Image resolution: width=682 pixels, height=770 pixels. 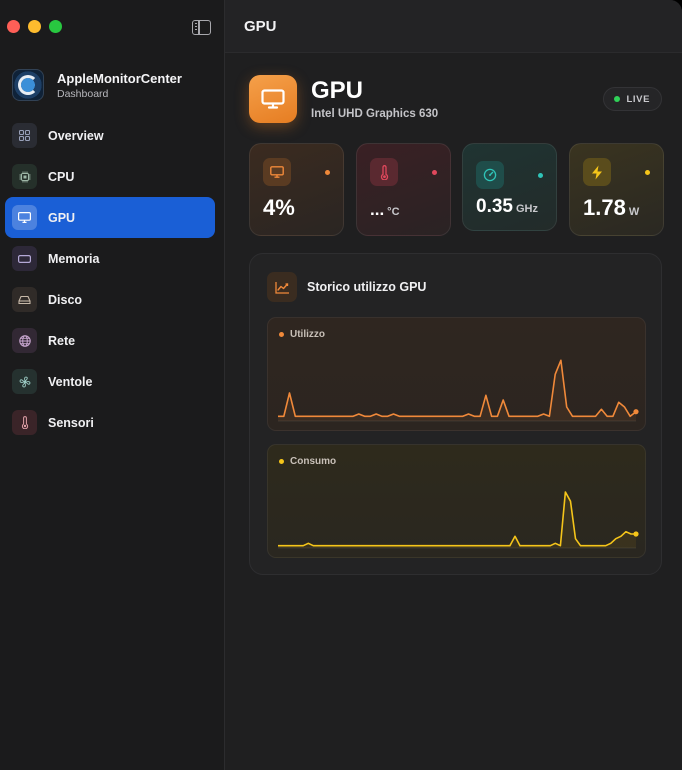 I want to click on fan-icon, so click(x=24, y=381).